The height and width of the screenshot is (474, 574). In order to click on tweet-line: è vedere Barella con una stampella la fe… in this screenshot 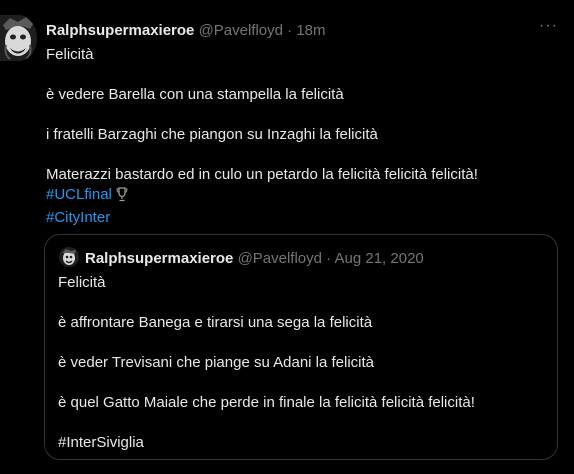, I will do `click(195, 94)`.